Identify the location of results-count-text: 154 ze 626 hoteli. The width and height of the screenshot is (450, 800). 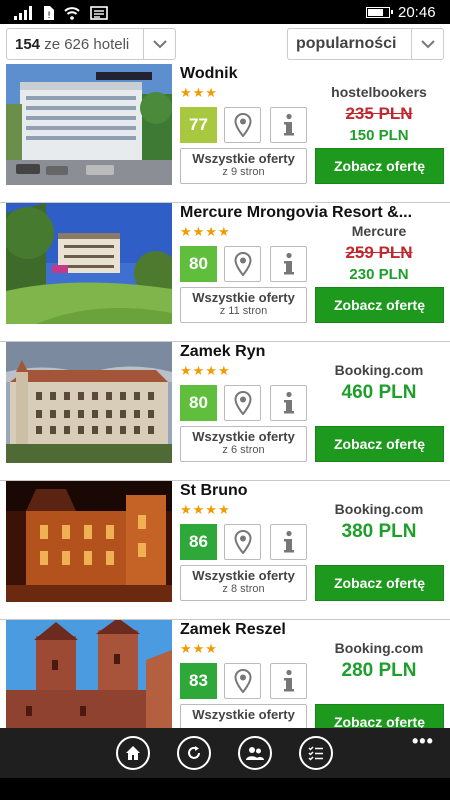
(72, 44).